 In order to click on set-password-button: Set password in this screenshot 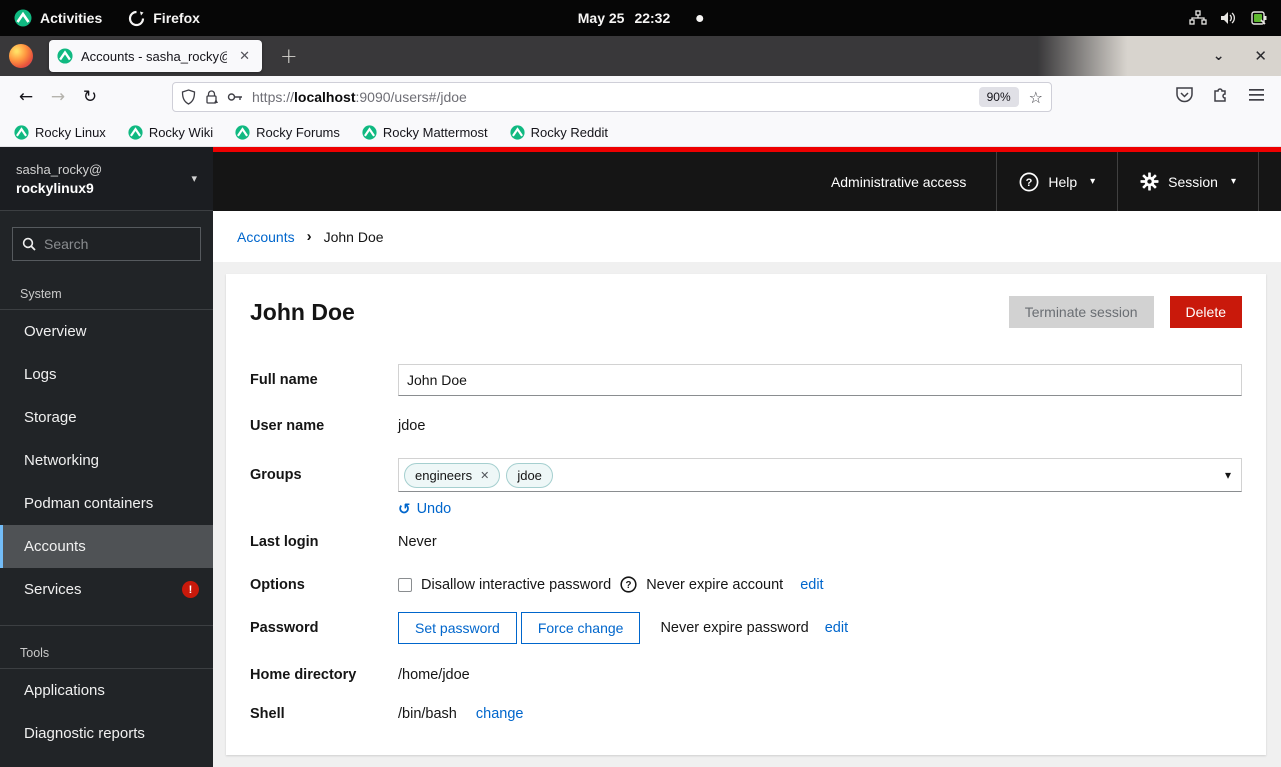, I will do `click(457, 628)`.